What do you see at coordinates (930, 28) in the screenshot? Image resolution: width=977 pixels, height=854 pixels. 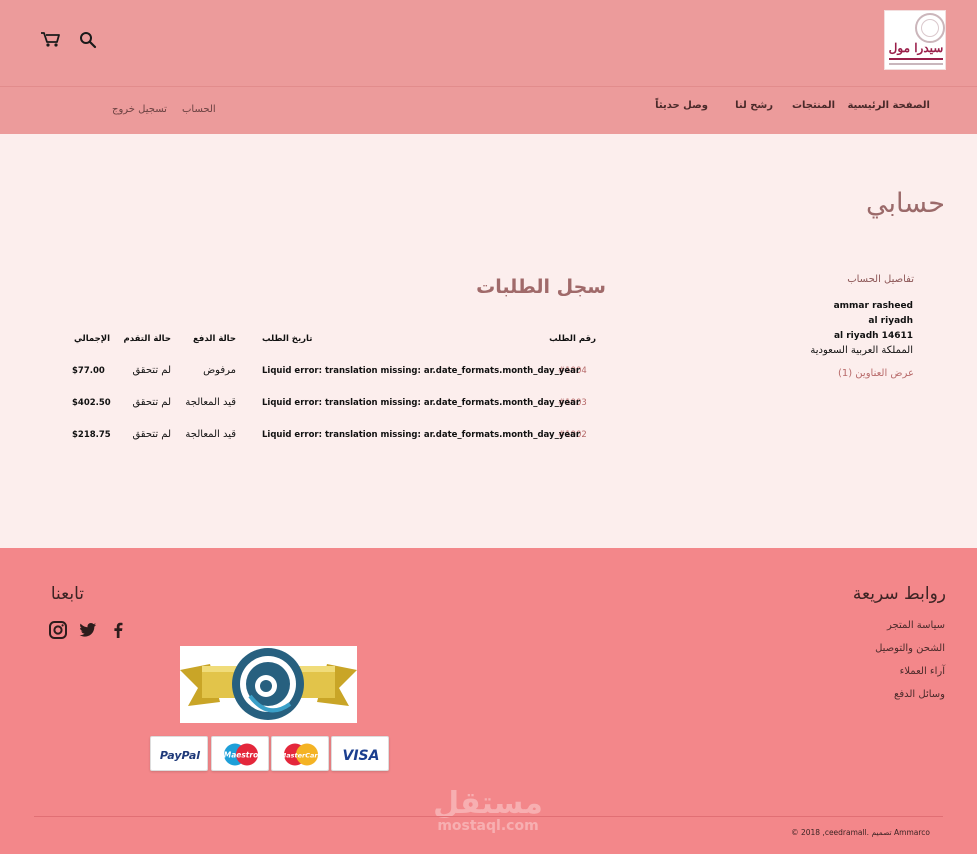 I see `logo-arc-inner` at bounding box center [930, 28].